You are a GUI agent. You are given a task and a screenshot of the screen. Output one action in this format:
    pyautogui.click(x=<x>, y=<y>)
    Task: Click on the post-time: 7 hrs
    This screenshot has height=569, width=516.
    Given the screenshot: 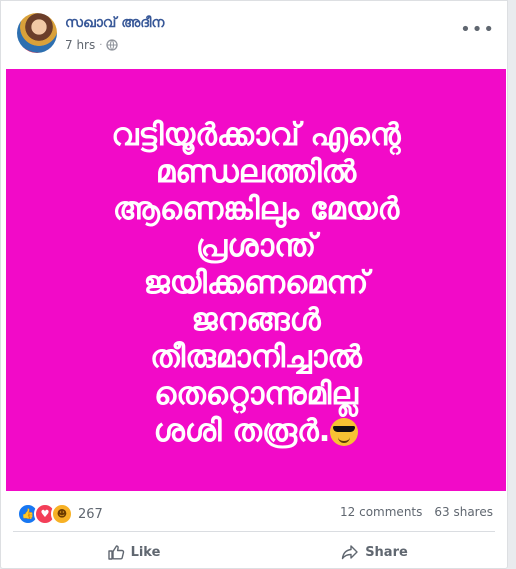 What is the action you would take?
    pyautogui.click(x=80, y=45)
    